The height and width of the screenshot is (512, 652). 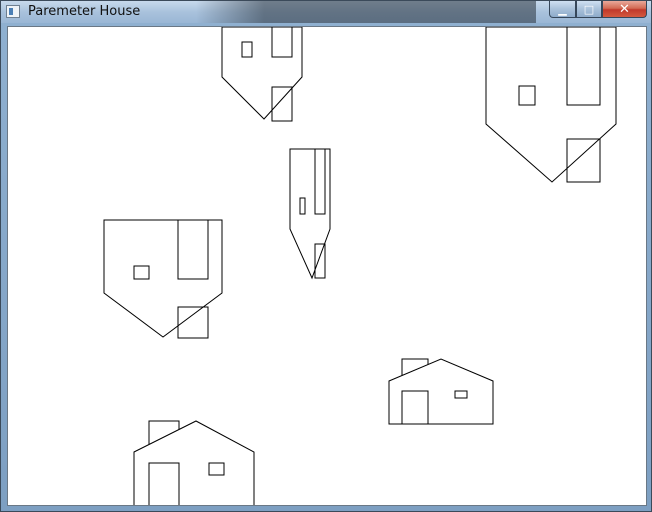 I want to click on house-narrow-center, so click(x=310, y=214).